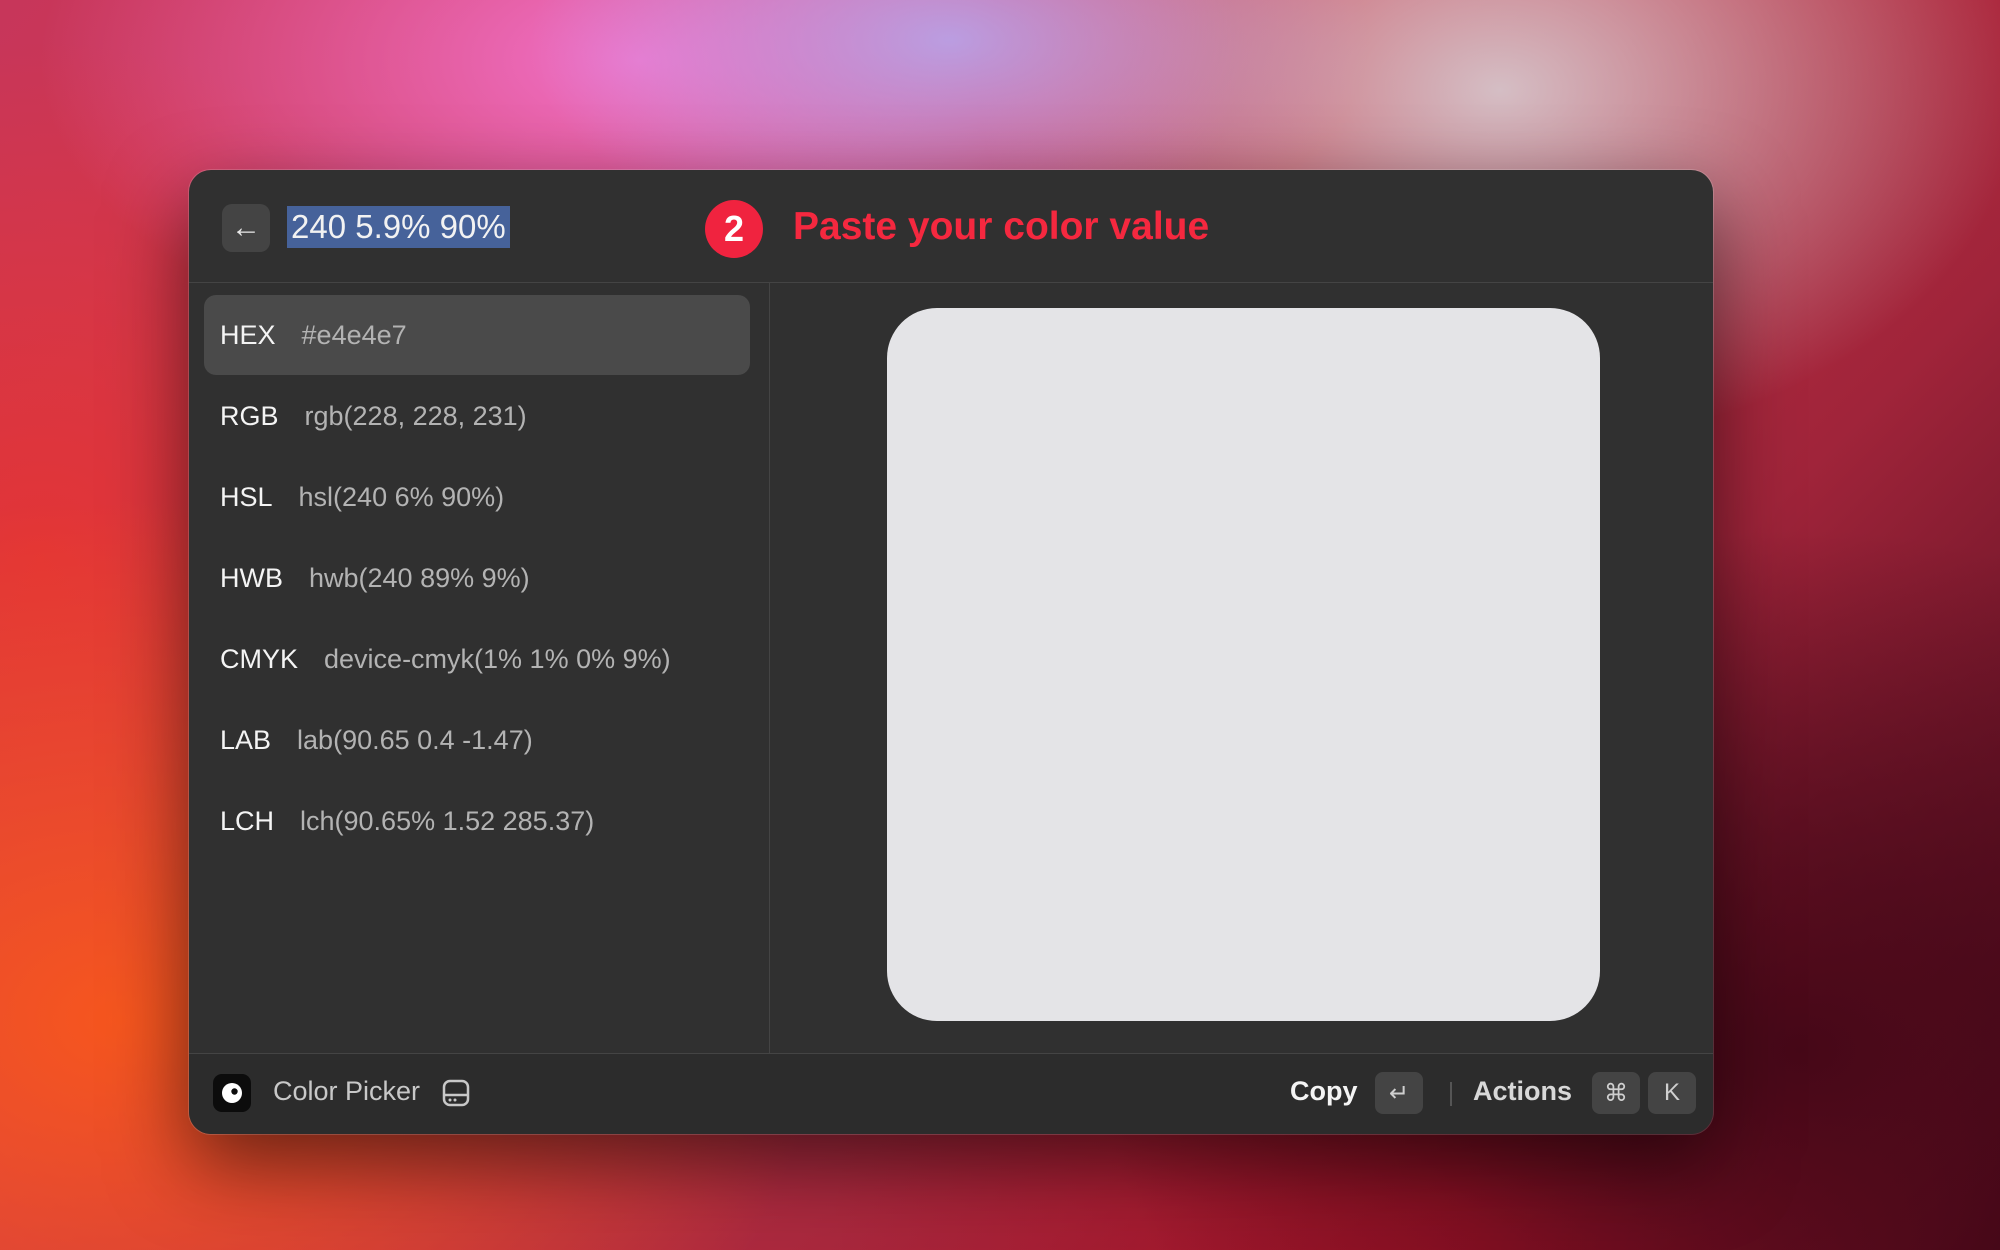 Image resolution: width=2000 pixels, height=1250 pixels. Describe the element at coordinates (477, 335) in the screenshot. I see `list-item-hex: HEX #e4e4e7` at that location.